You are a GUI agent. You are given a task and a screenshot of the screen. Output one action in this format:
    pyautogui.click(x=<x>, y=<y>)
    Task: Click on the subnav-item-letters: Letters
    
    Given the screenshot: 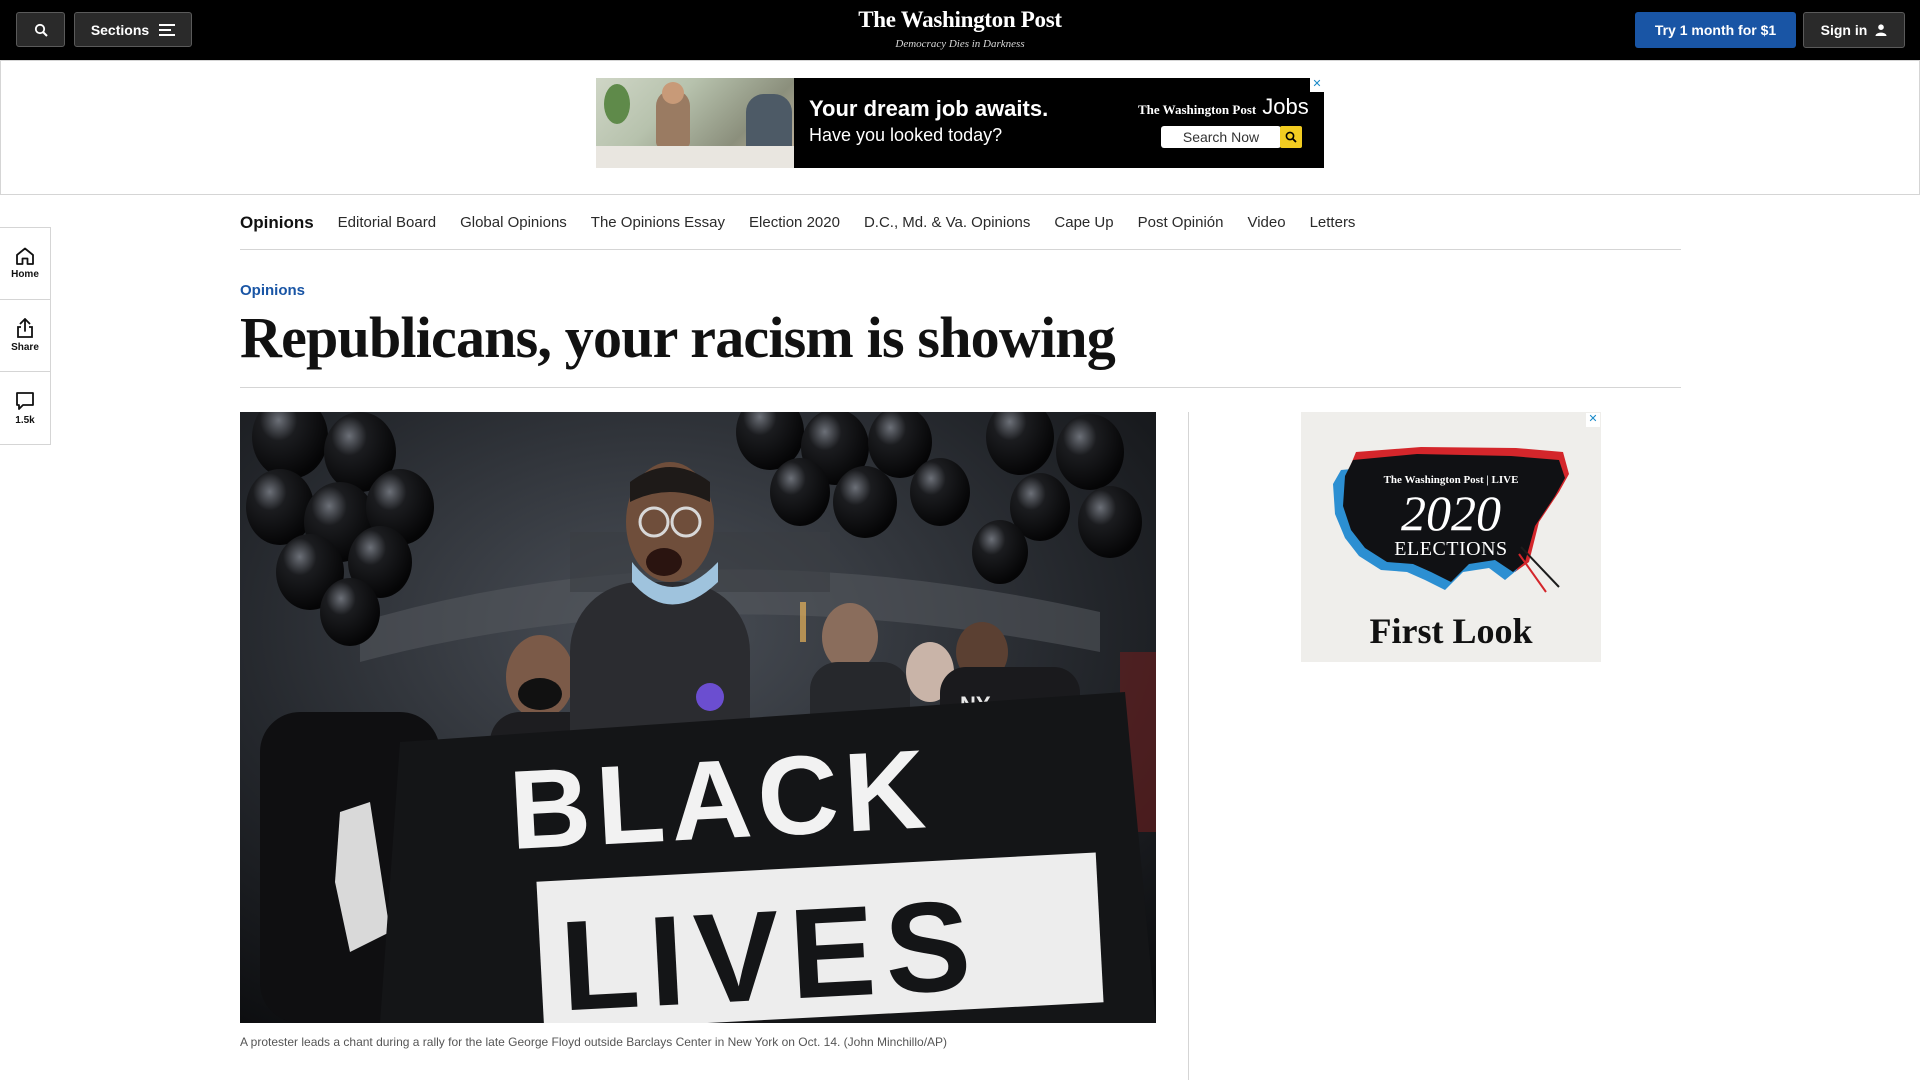 What is the action you would take?
    pyautogui.click(x=1333, y=222)
    